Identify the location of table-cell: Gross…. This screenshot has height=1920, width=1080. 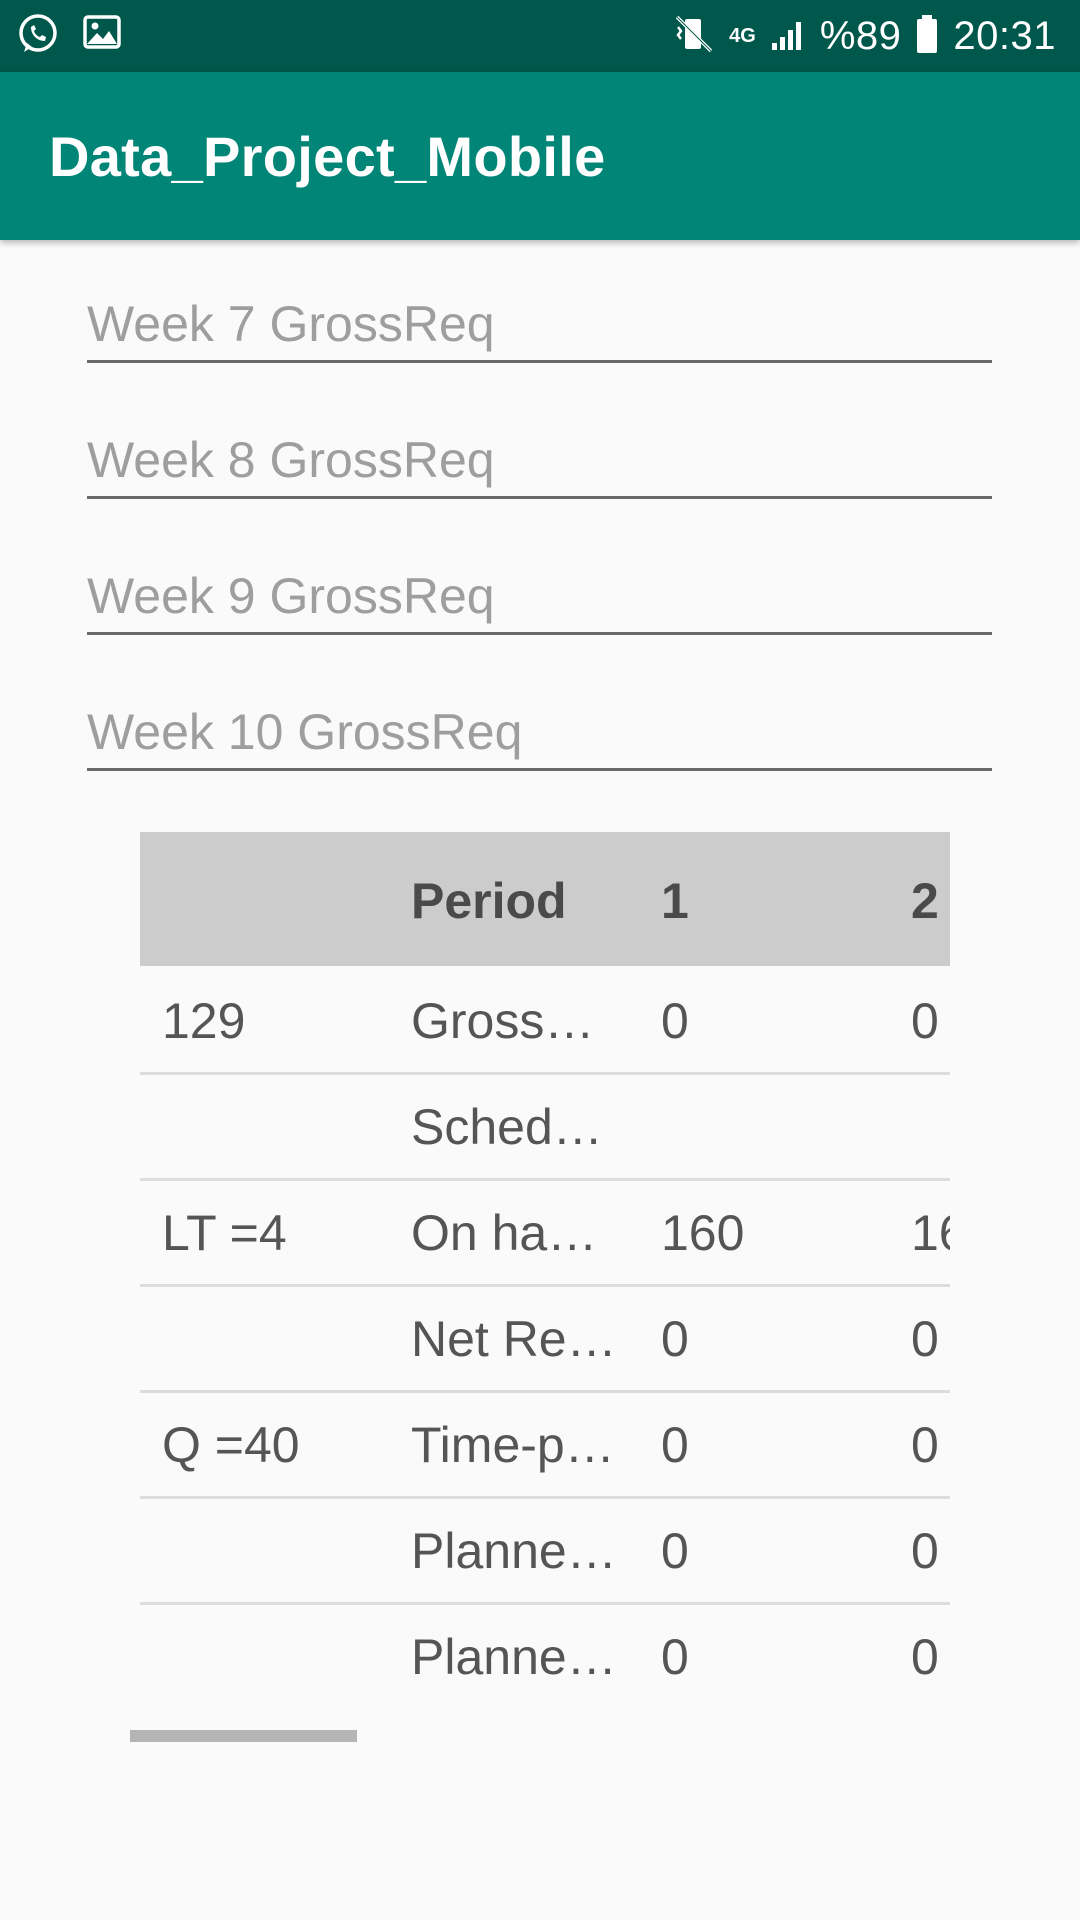
(503, 1021).